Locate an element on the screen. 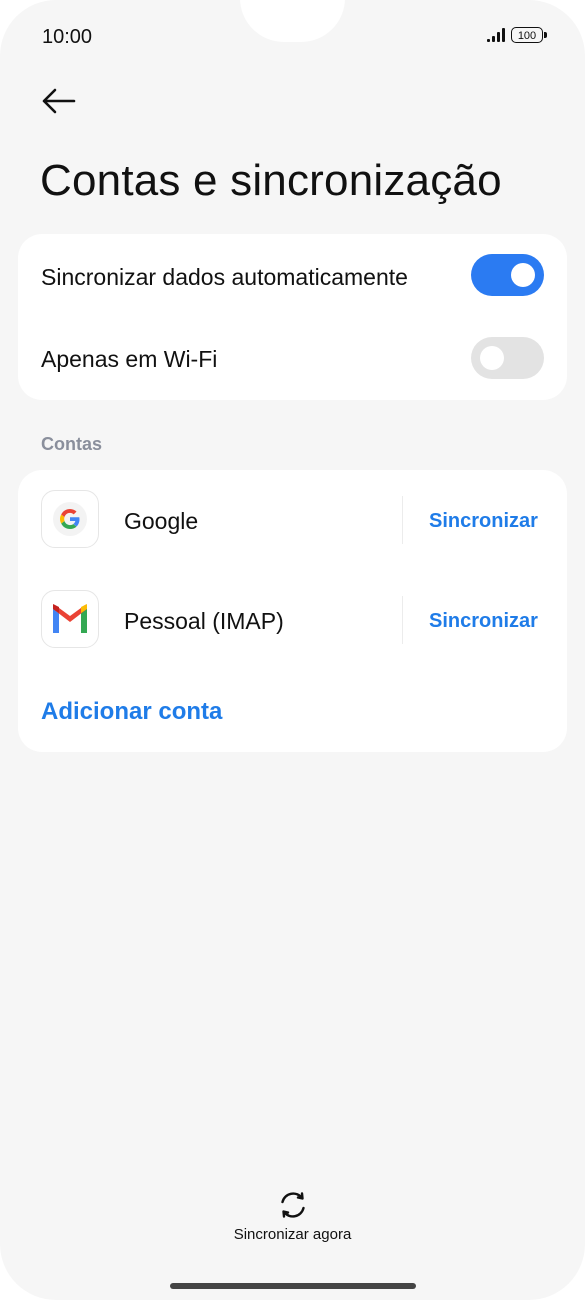  wifi-only-label: Apenas em Wi-Fi is located at coordinates (129, 359).